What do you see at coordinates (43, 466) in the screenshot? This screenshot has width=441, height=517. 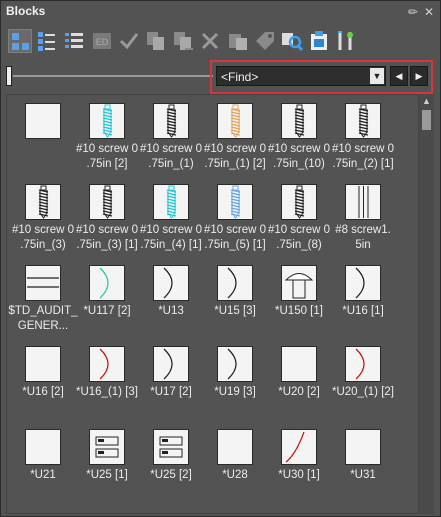 I see `block-item: *U21` at bounding box center [43, 466].